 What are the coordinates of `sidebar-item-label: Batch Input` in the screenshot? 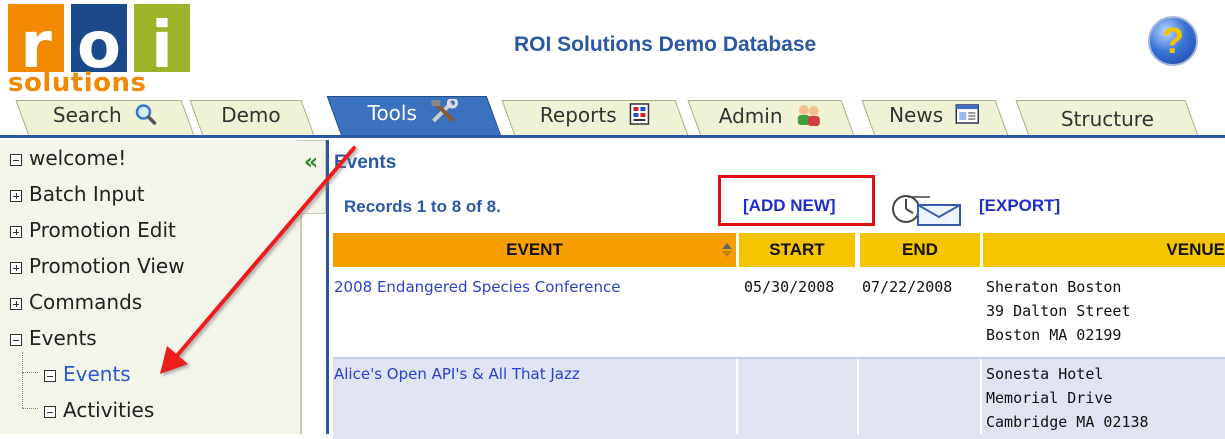 It's located at (87, 194).